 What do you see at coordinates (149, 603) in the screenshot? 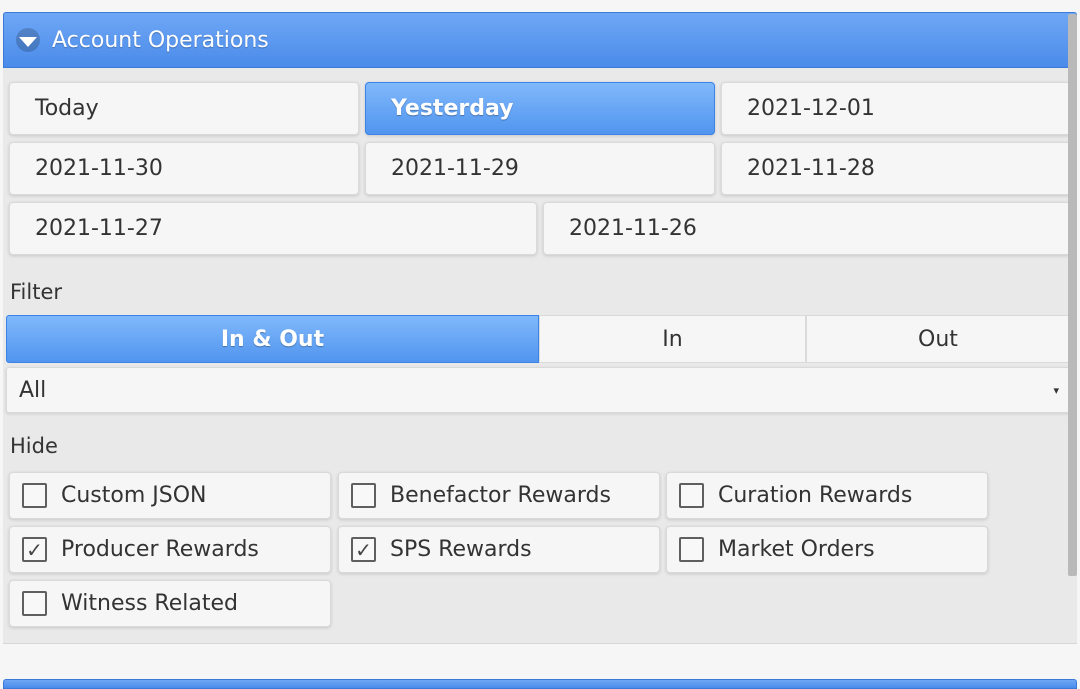
I see `hide-option-label: Witness Related` at bounding box center [149, 603].